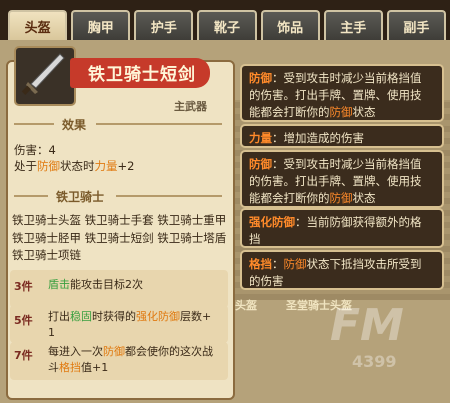 This screenshot has width=450, height=403. Describe the element at coordinates (196, 316) in the screenshot. I see `set-bonus-5-post: 层数+` at that location.